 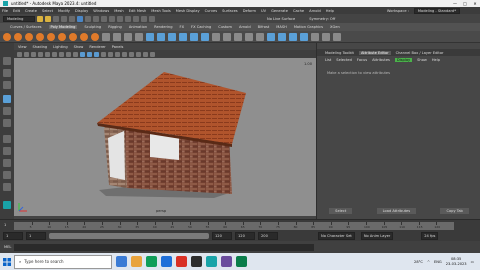 I want to click on select-hierarchy-icon, so click(x=80, y=18).